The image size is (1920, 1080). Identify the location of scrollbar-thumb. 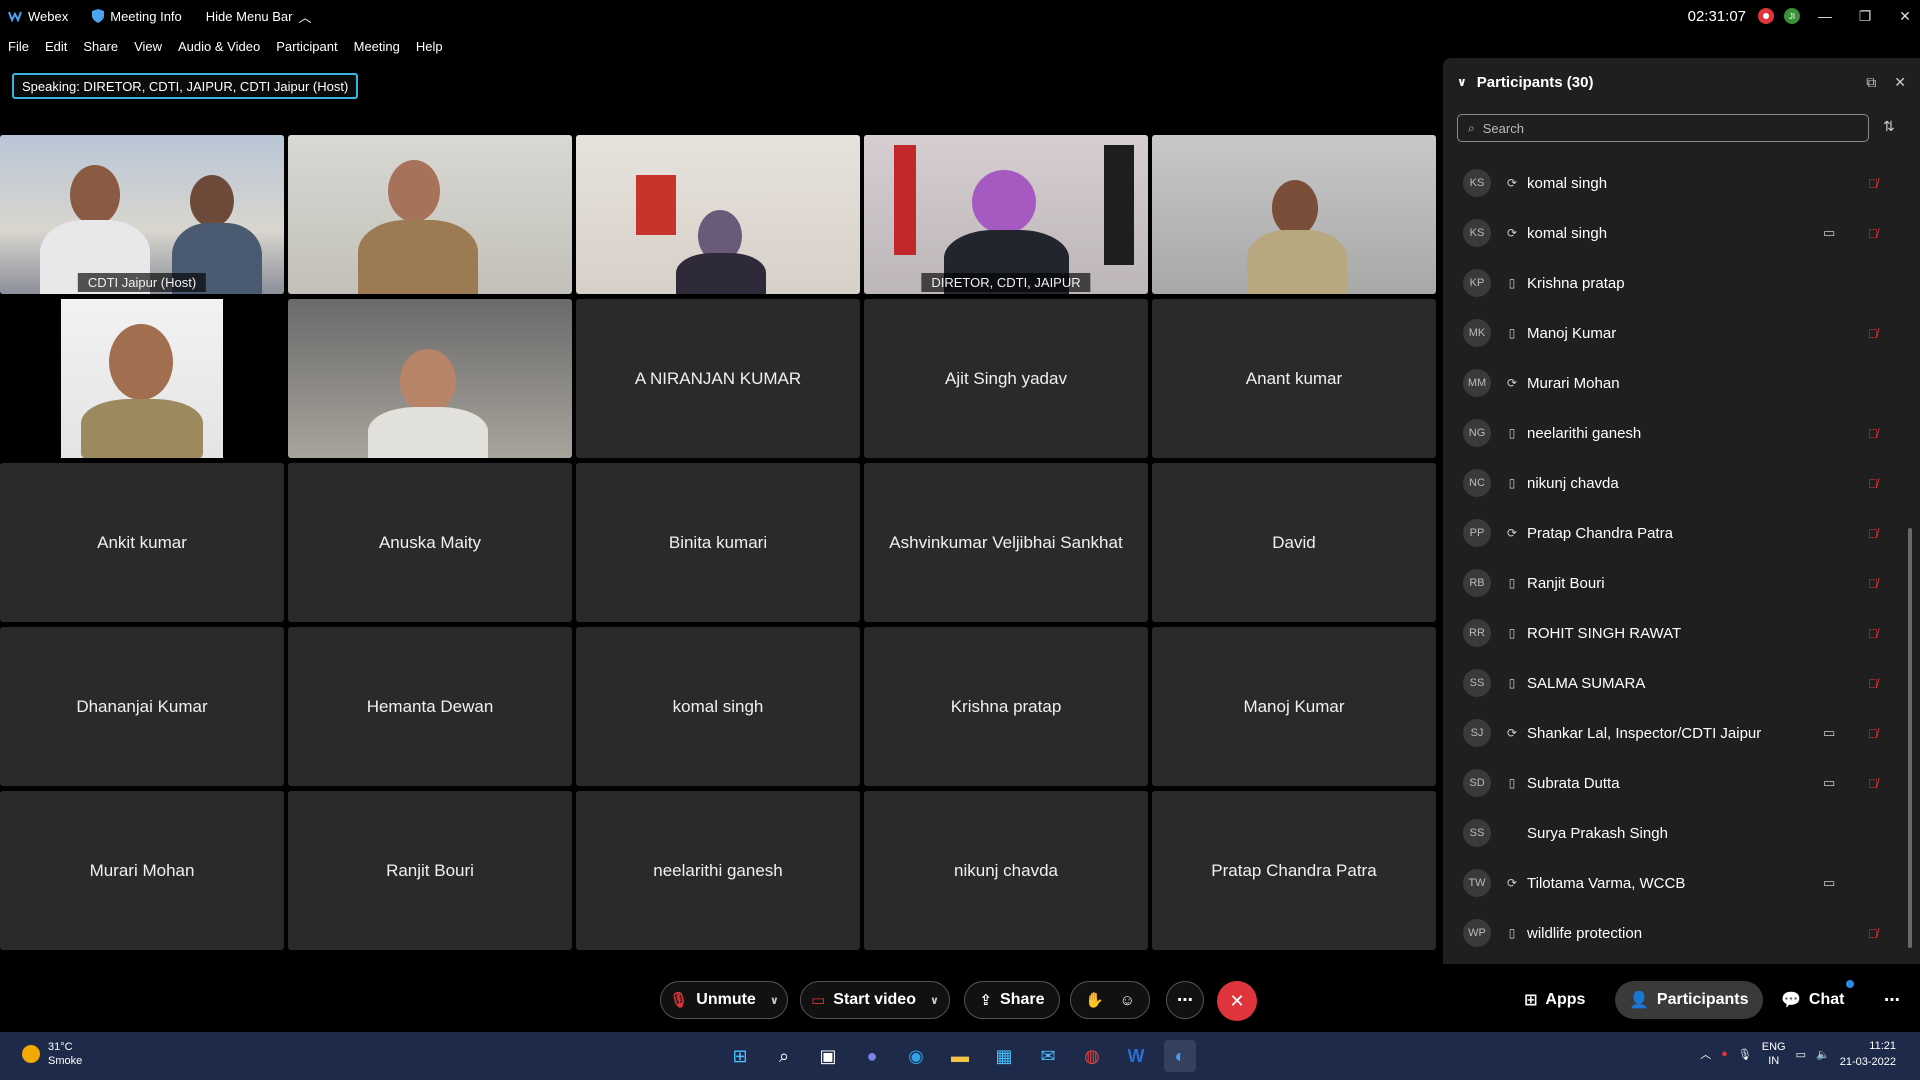
(1910, 738).